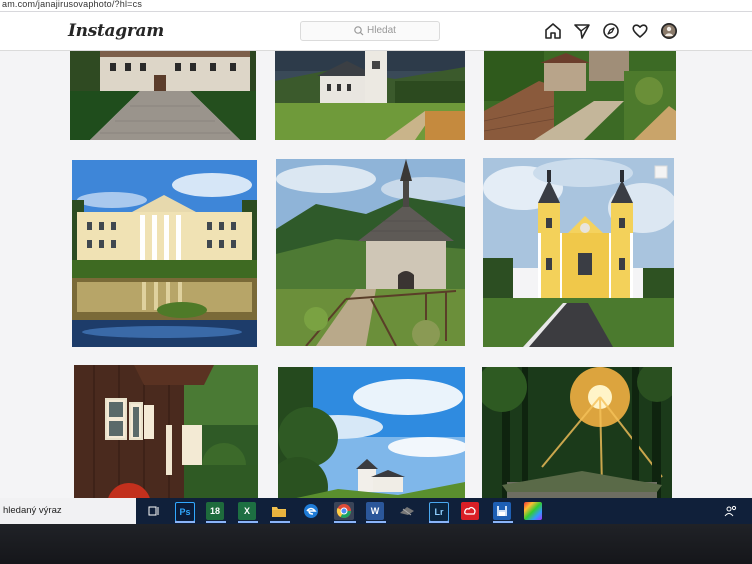 This screenshot has height=564, width=752. Describe the element at coordinates (154, 511) in the screenshot. I see `task-view-icon` at that location.